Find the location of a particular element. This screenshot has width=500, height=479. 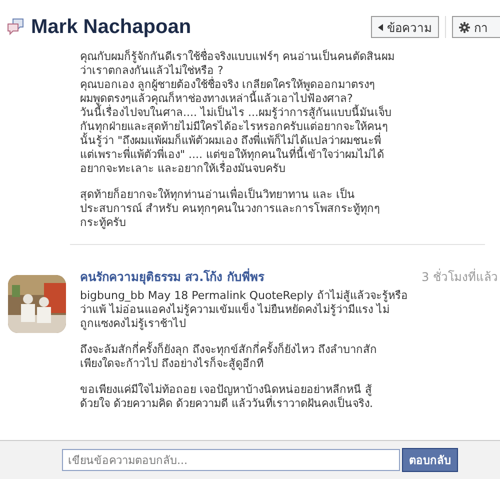

author-link: คนรักความยุติธรรม สว.โก้ง กับพี่พร is located at coordinates (172, 276).